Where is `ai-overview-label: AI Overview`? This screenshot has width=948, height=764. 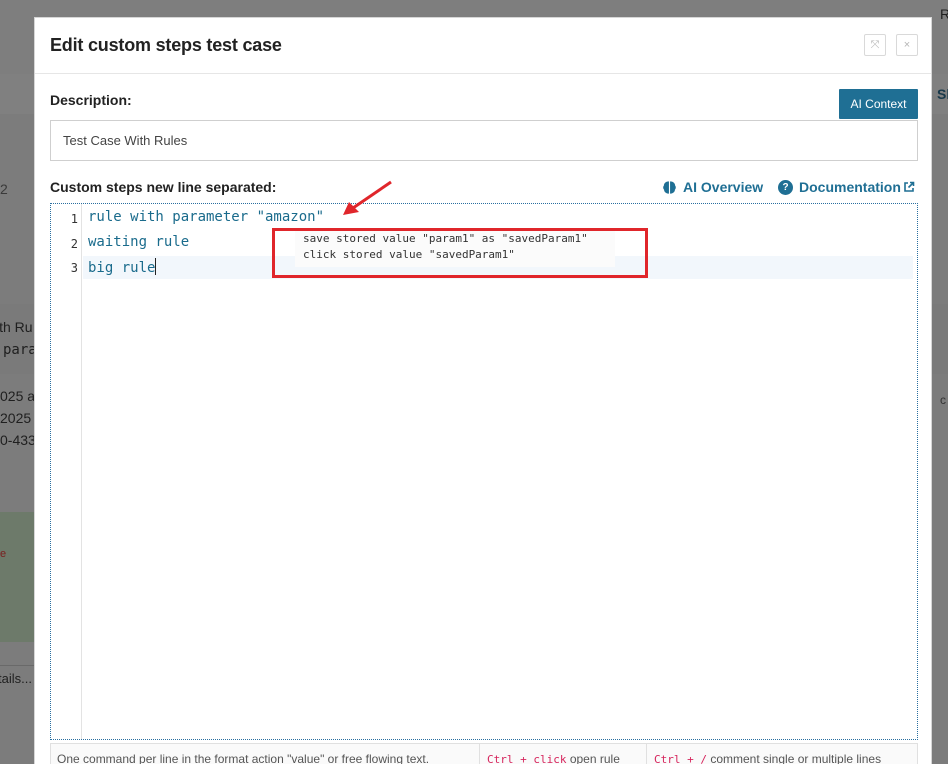
ai-overview-label: AI Overview is located at coordinates (723, 187).